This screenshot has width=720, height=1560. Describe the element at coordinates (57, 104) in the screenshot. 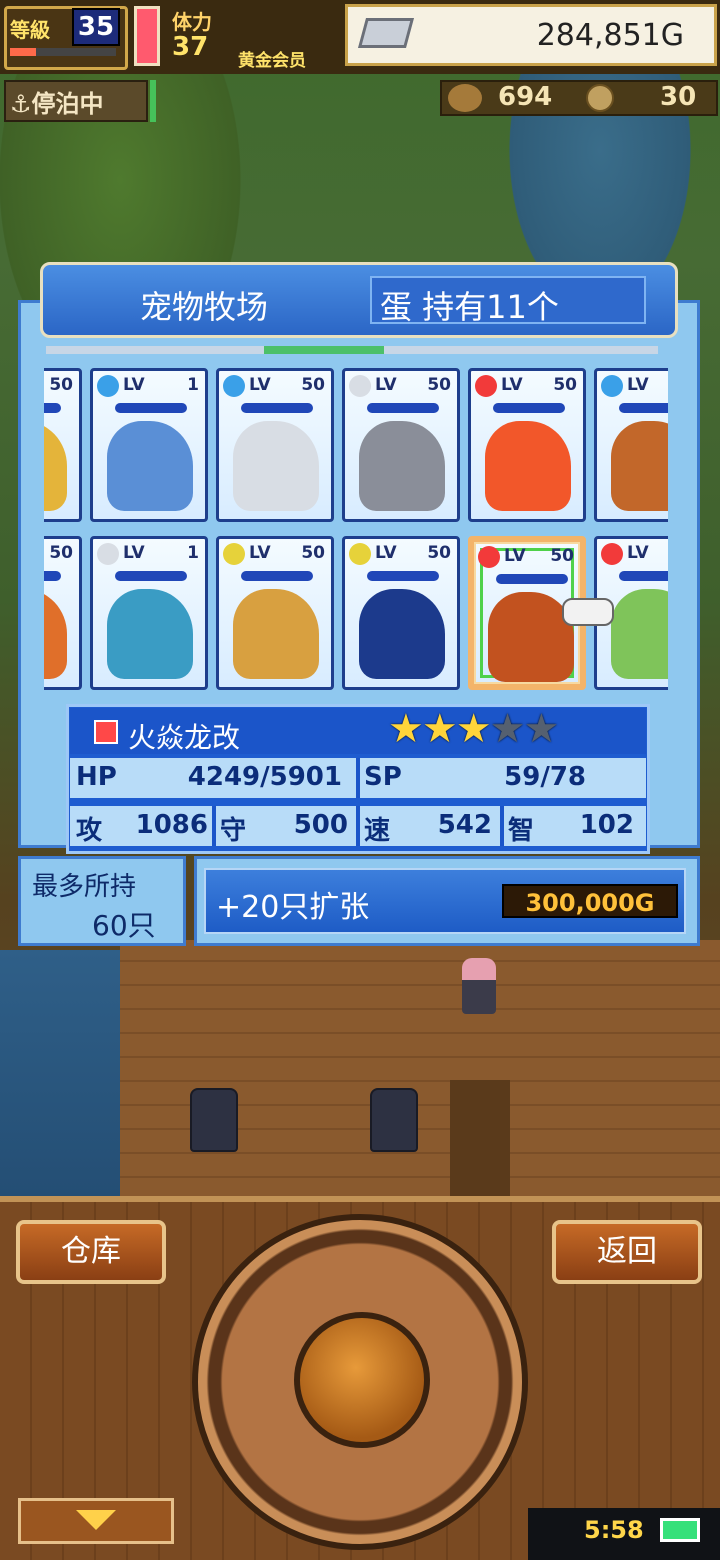

I see `anchor-status: ⚓停泊中` at that location.